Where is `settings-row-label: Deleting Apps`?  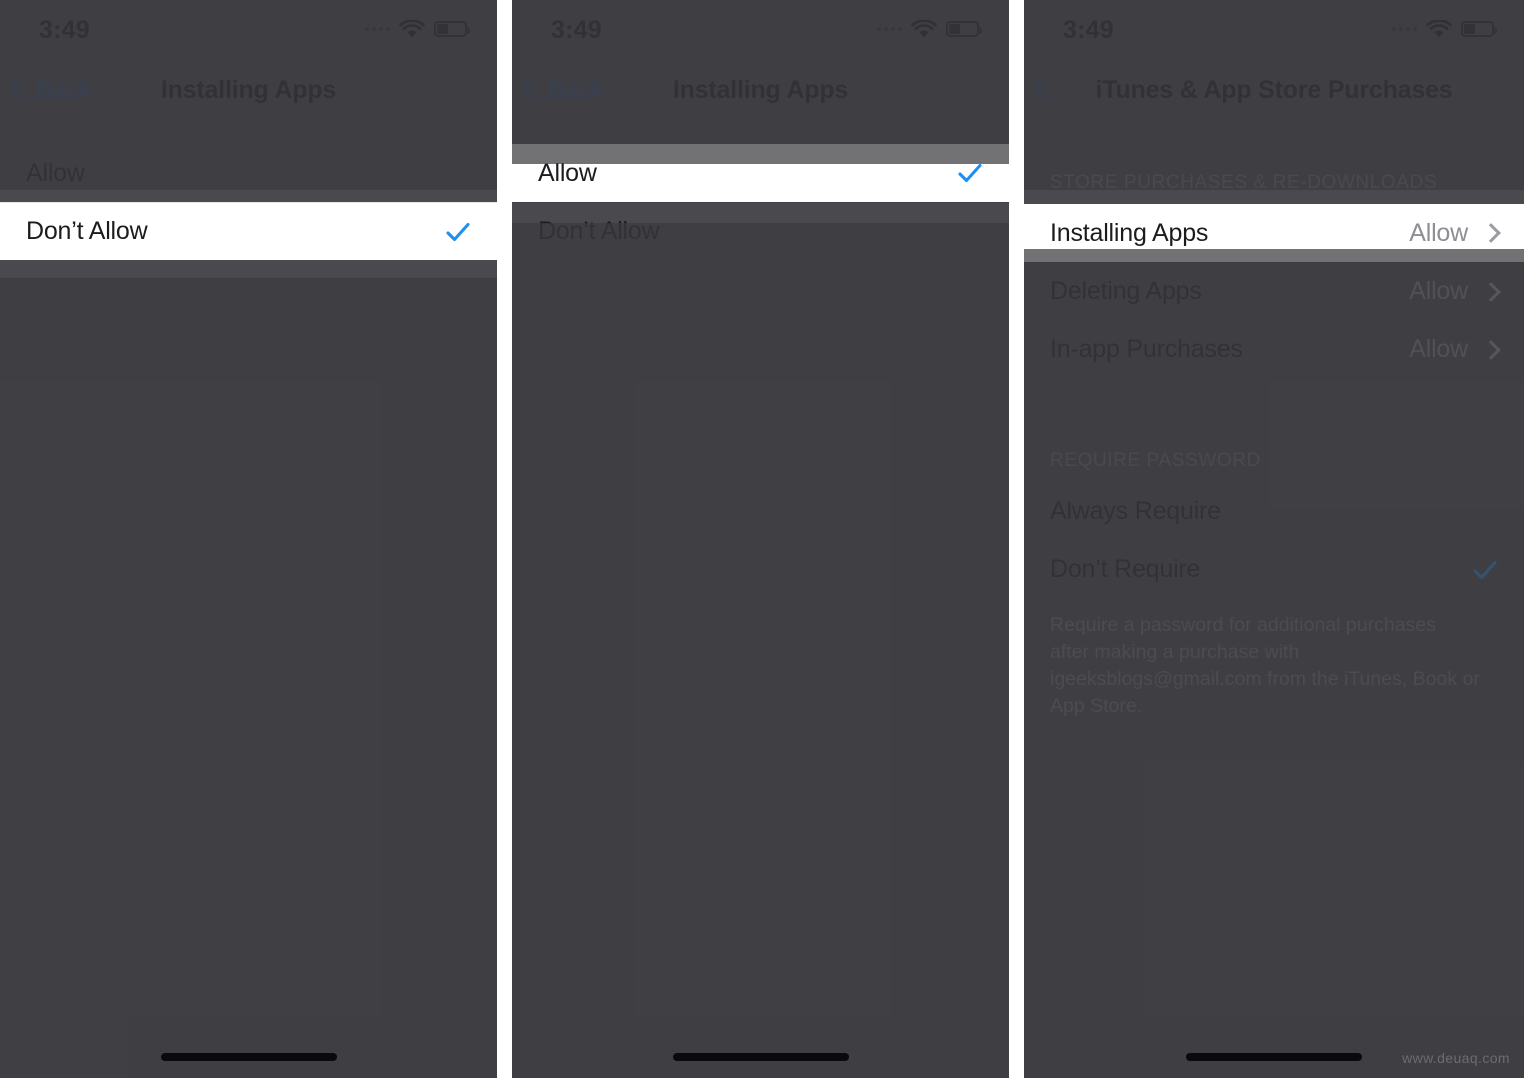 settings-row-label: Deleting Apps is located at coordinates (1126, 291).